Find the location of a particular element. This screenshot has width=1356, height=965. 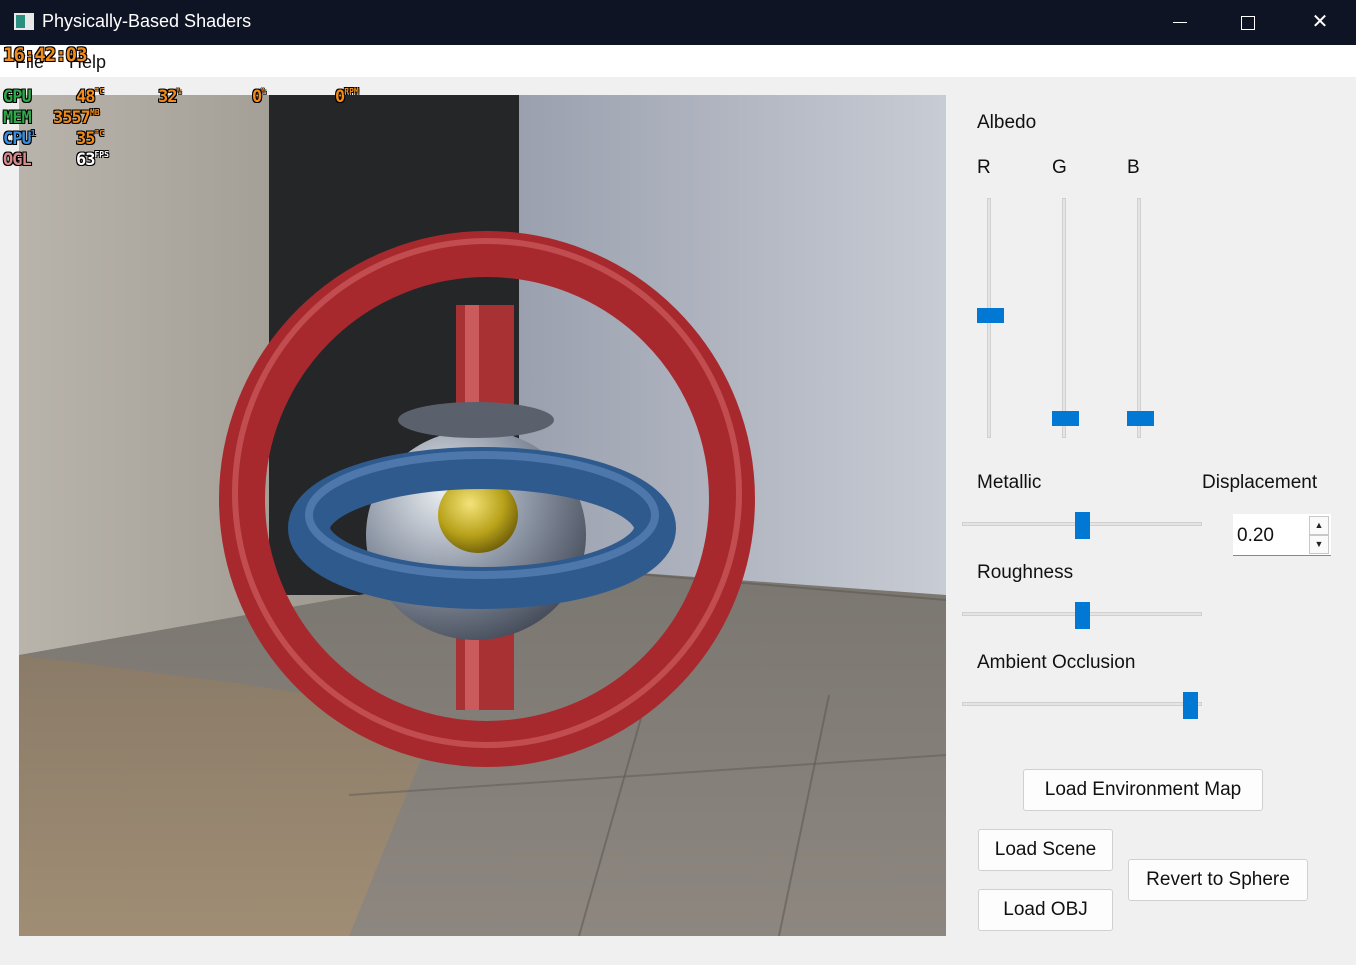

albedo-g-handle is located at coordinates (1065, 418).